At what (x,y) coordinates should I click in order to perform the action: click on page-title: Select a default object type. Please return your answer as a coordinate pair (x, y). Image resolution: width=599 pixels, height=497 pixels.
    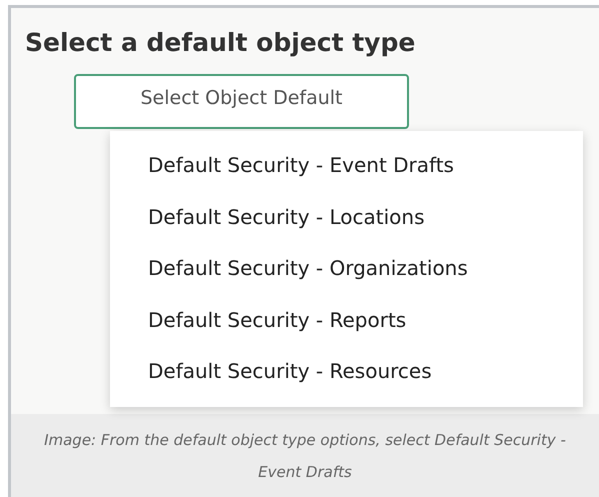
    Looking at the image, I should click on (220, 43).